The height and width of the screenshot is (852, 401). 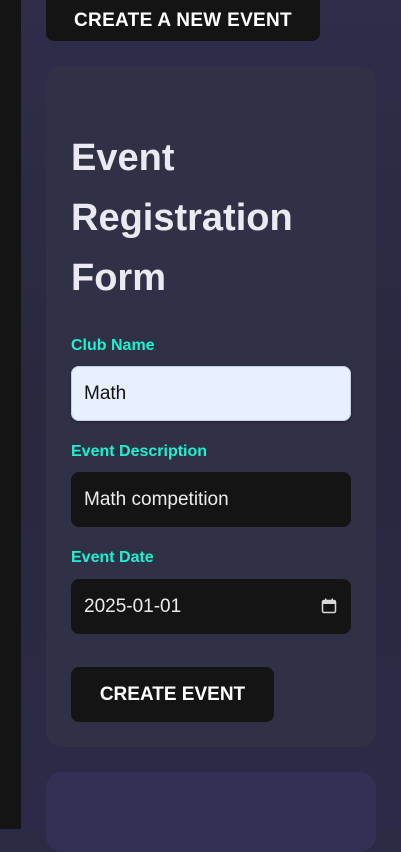 I want to click on event-date-value: 2025-01-01, so click(x=133, y=606).